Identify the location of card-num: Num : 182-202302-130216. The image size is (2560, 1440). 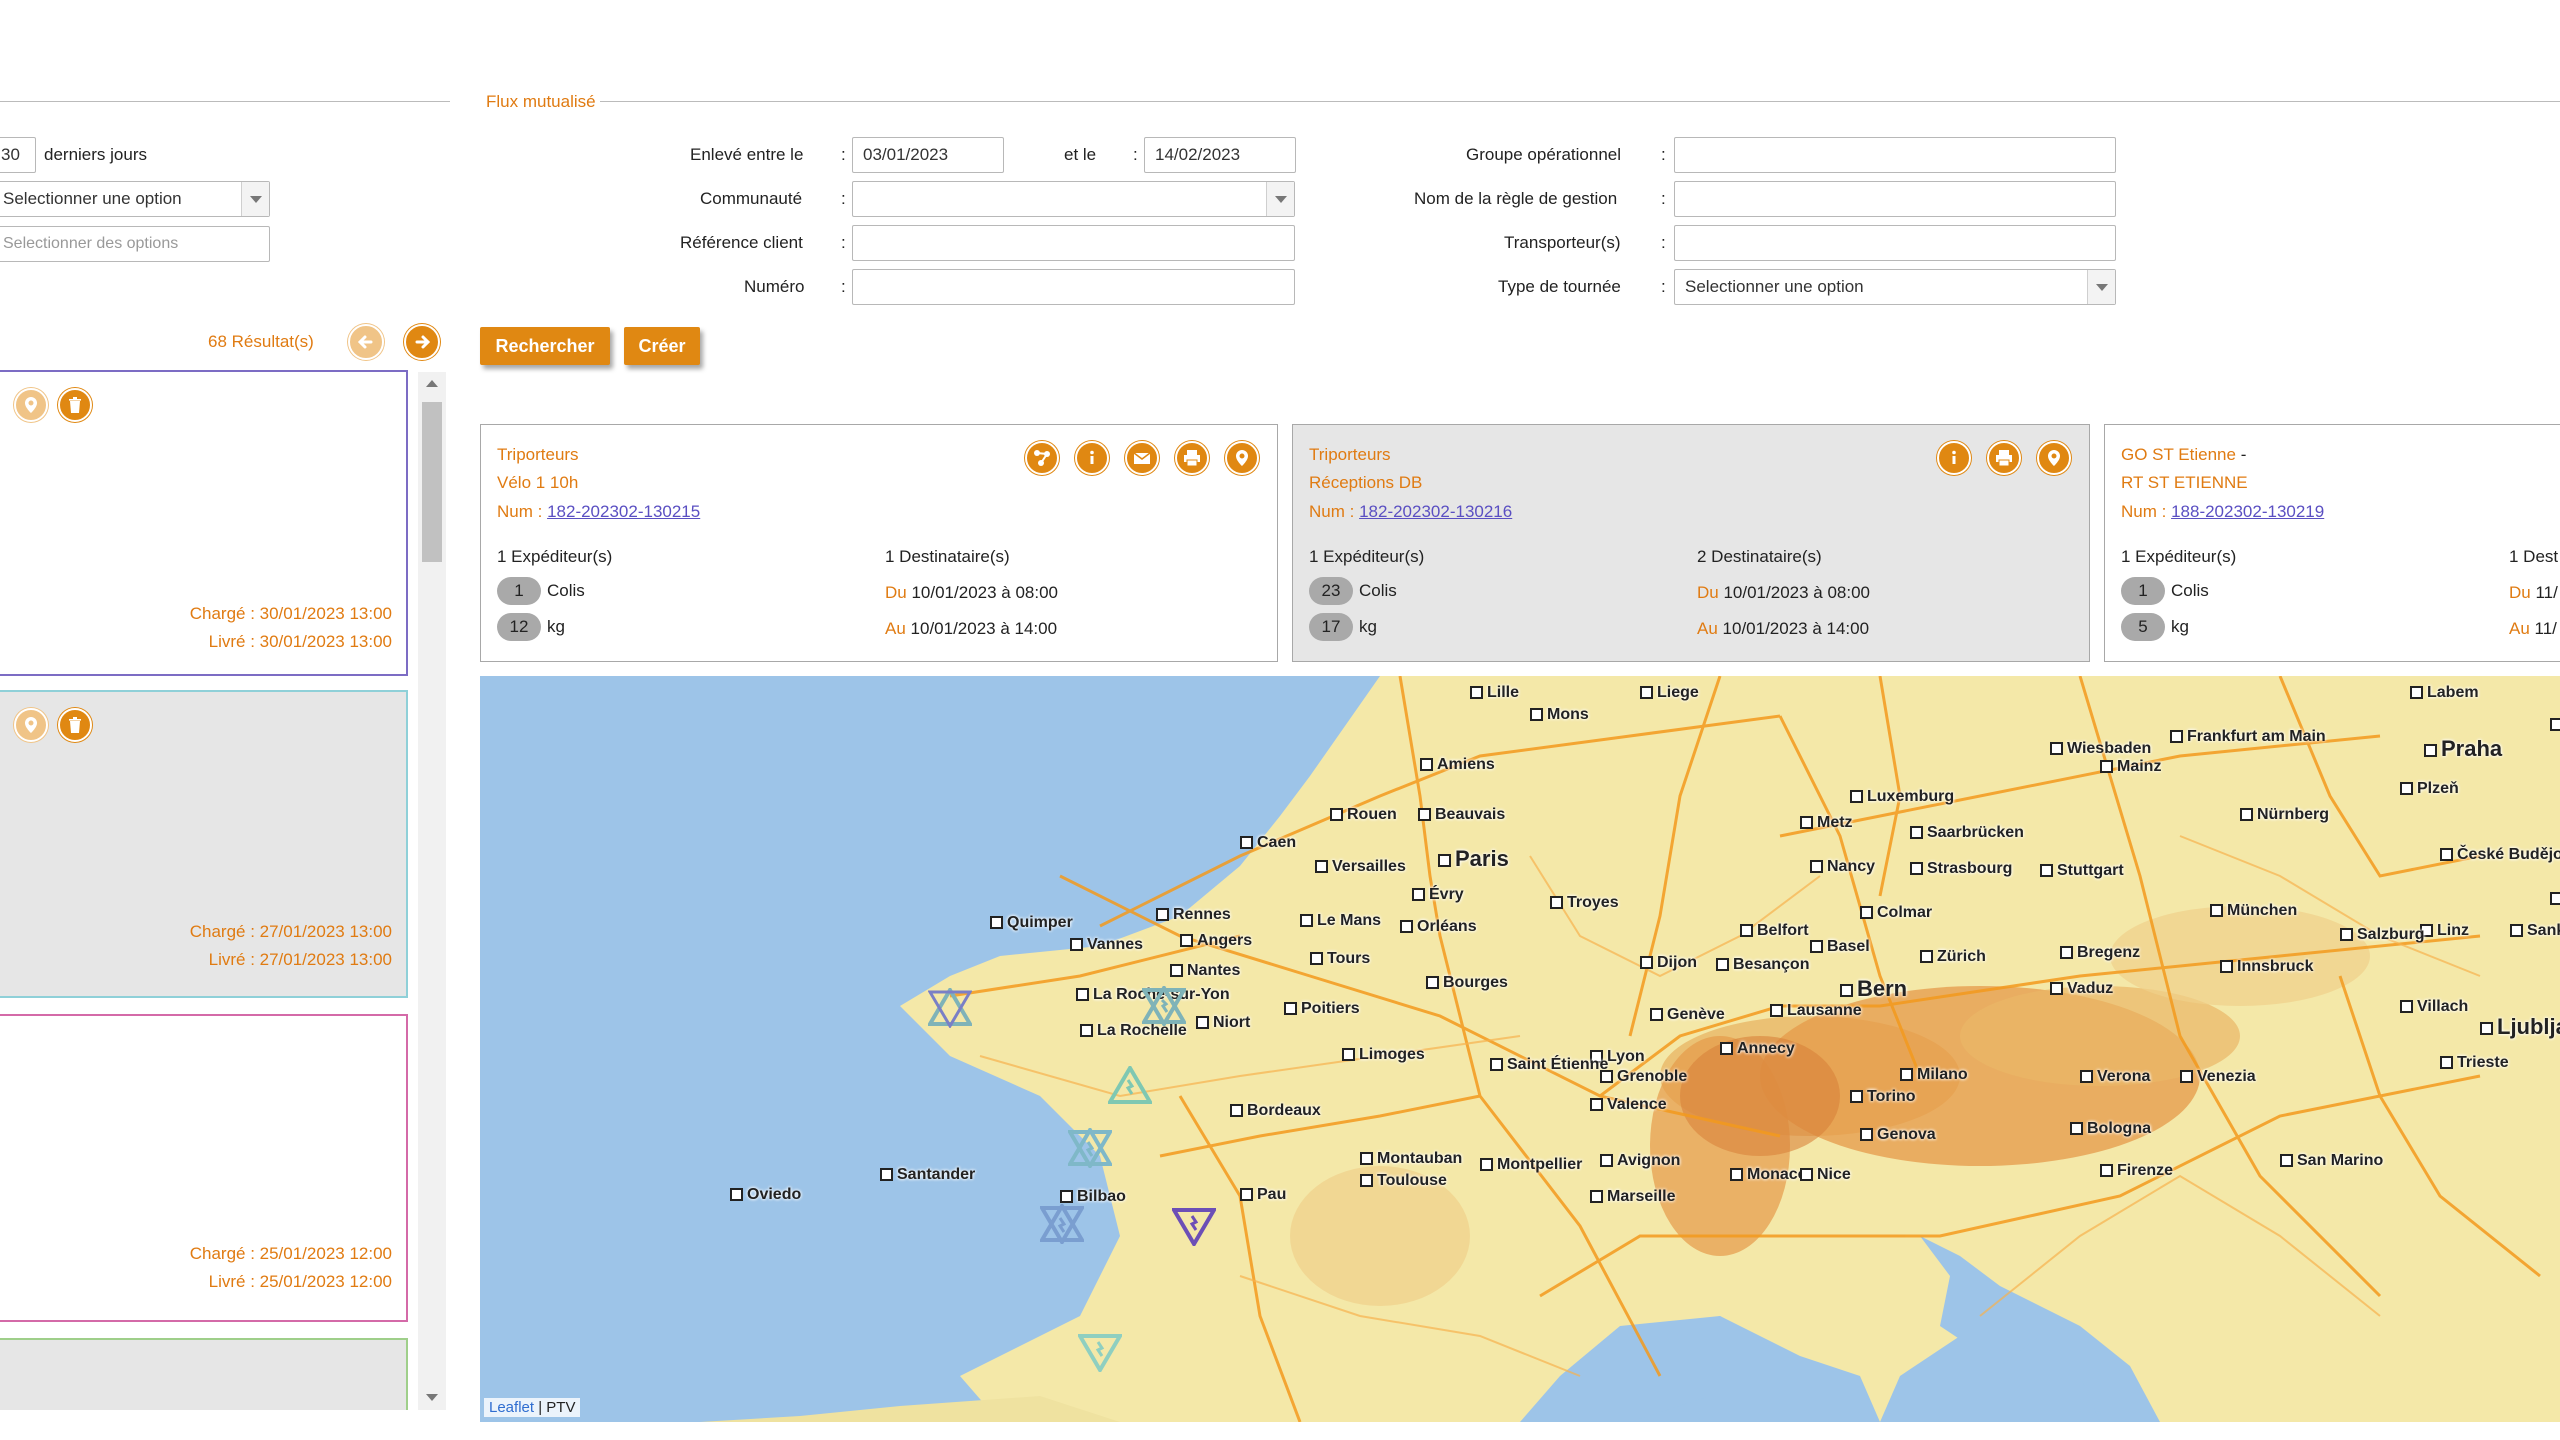
(1410, 512).